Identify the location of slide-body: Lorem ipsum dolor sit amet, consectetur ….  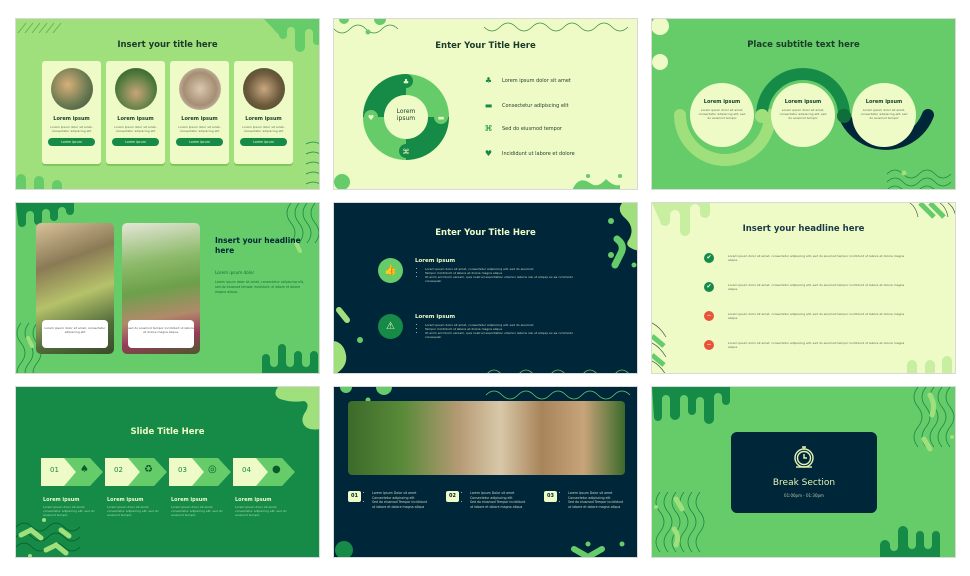
(259, 287).